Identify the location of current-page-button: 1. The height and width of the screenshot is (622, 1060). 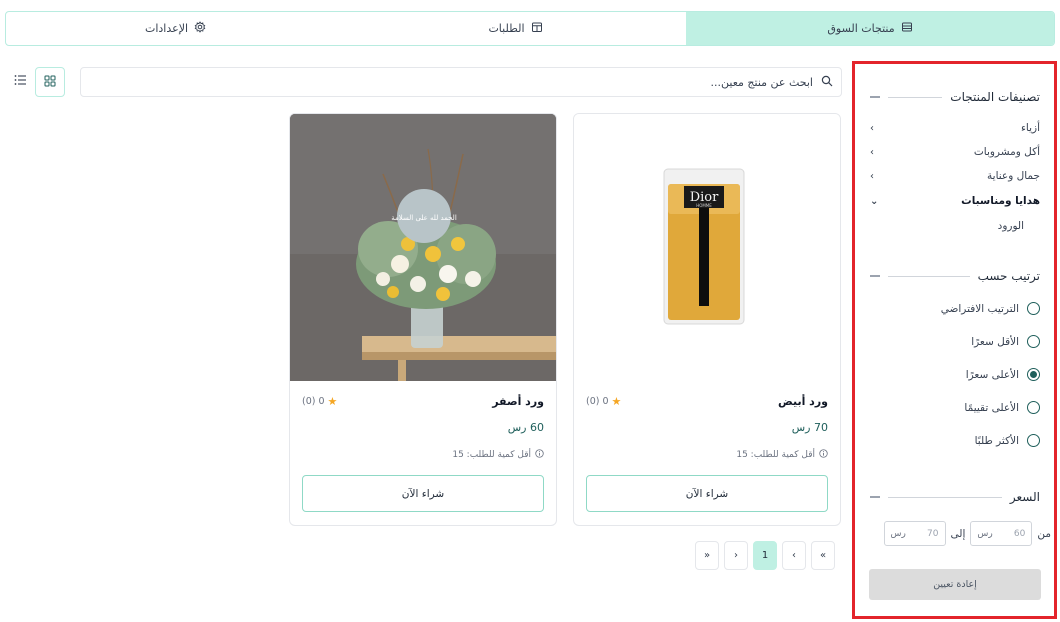
(765, 555).